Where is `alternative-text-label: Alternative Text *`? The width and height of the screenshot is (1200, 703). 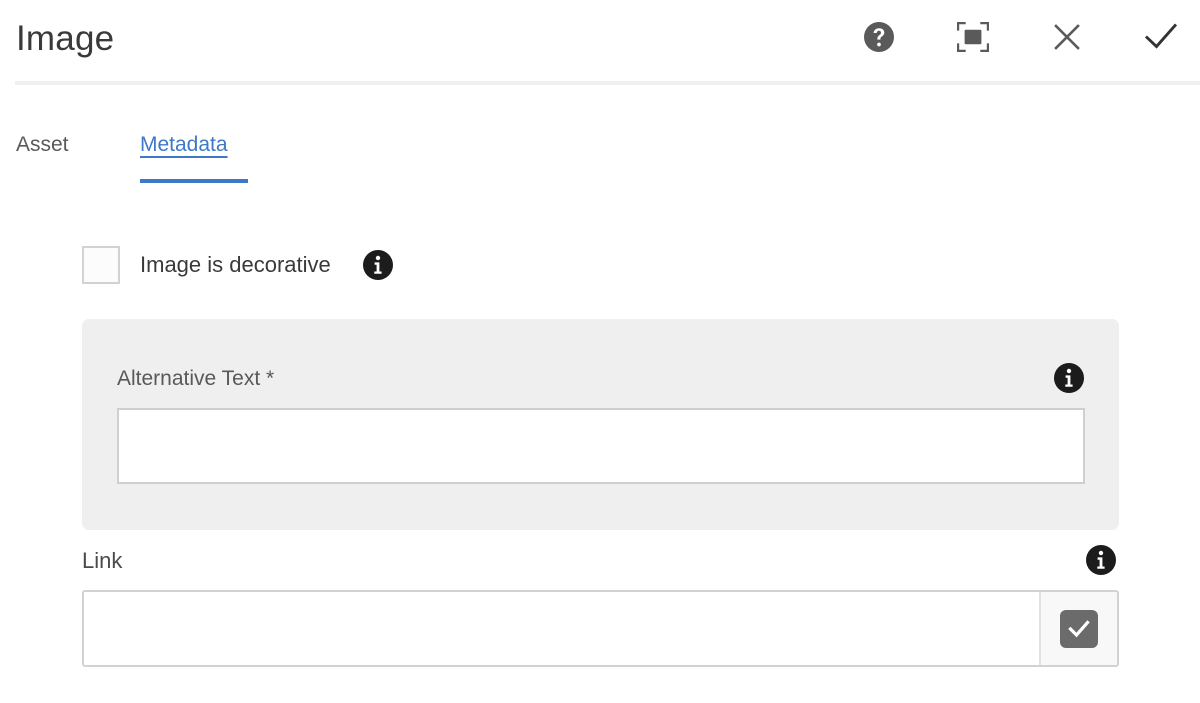
alternative-text-label: Alternative Text * is located at coordinates (196, 378).